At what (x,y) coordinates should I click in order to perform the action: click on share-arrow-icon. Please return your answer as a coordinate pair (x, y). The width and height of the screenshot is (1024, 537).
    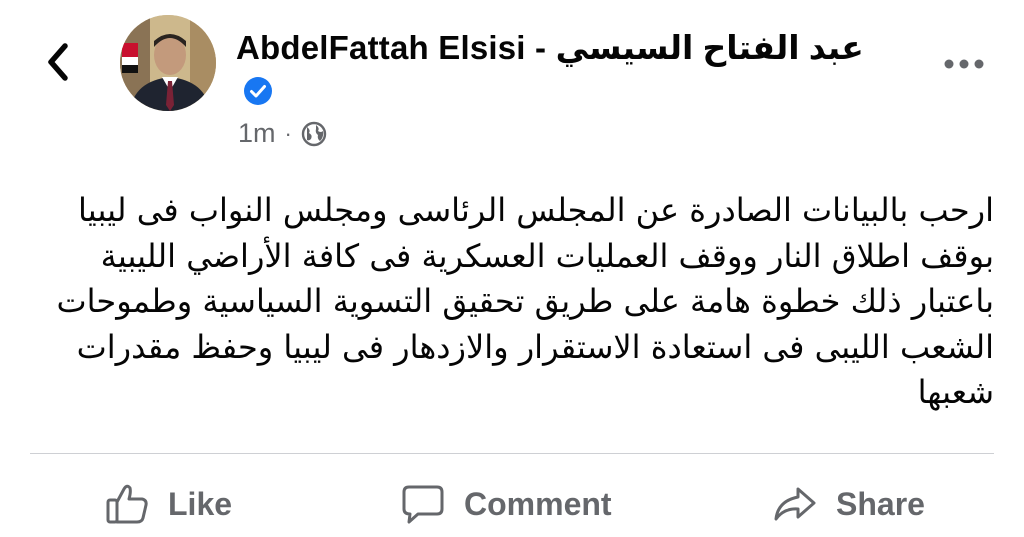
    Looking at the image, I should click on (795, 504).